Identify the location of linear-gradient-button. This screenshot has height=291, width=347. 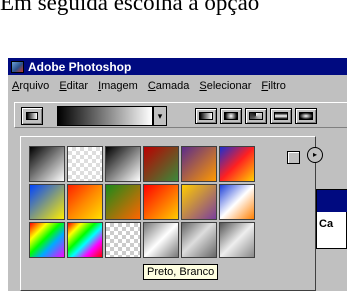
(206, 116).